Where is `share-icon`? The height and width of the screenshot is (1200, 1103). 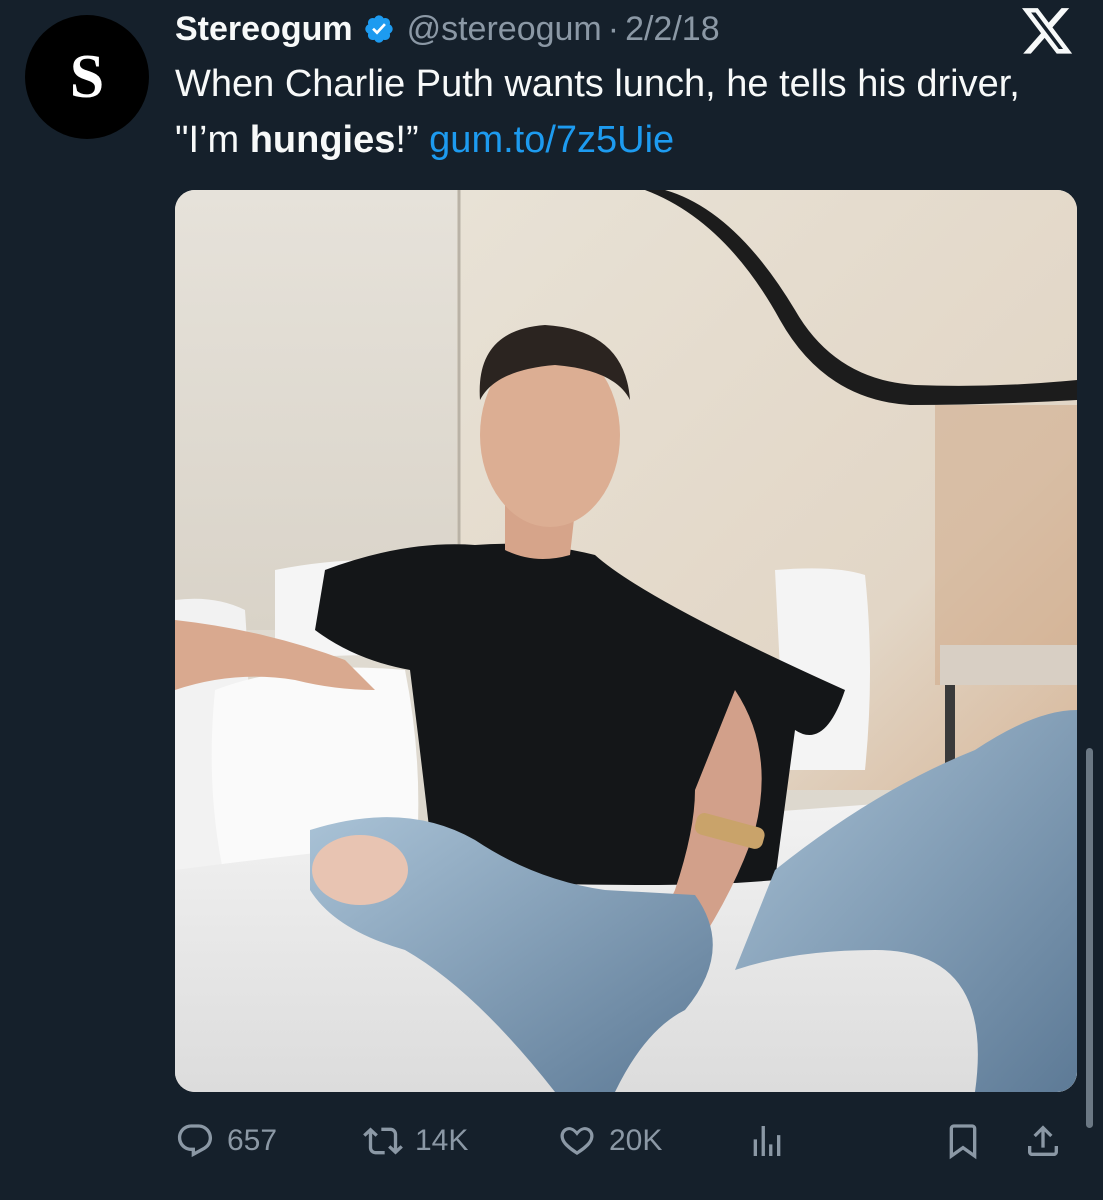
share-icon is located at coordinates (1043, 1141).